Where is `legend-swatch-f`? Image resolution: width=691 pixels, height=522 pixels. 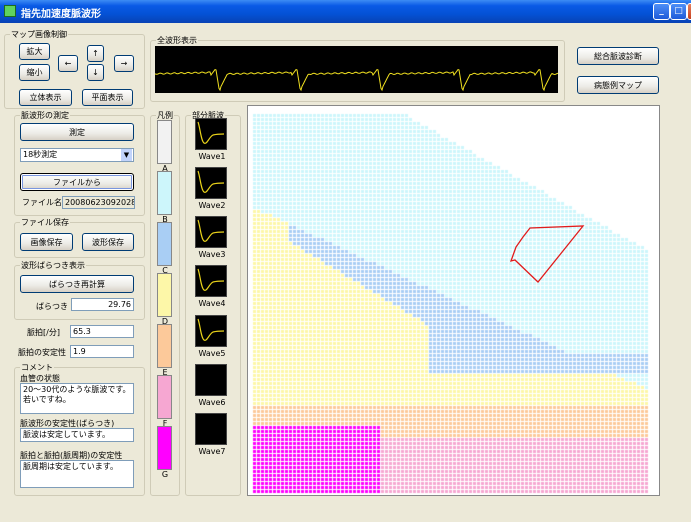 legend-swatch-f is located at coordinates (164, 397).